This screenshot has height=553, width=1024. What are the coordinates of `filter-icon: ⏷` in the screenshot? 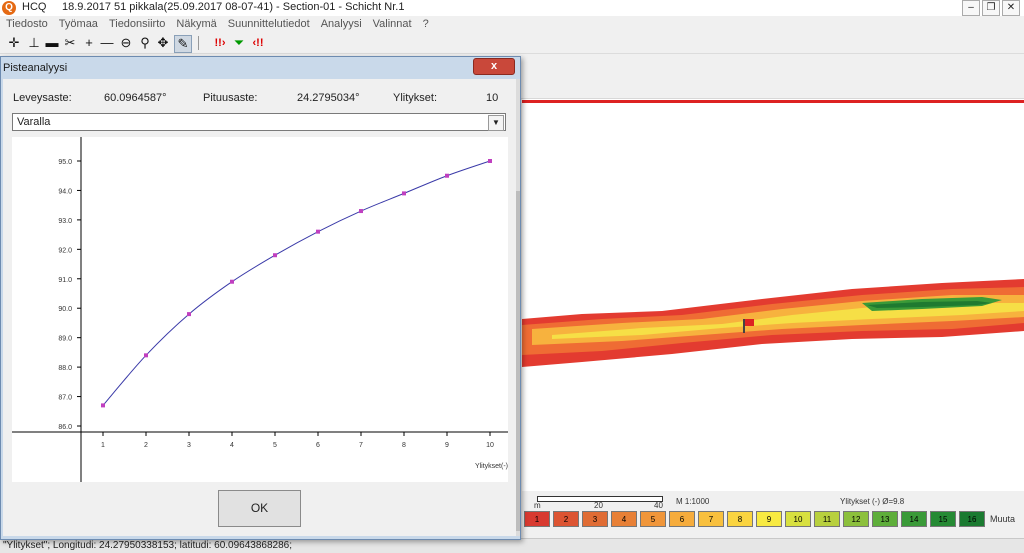 It's located at (239, 43).